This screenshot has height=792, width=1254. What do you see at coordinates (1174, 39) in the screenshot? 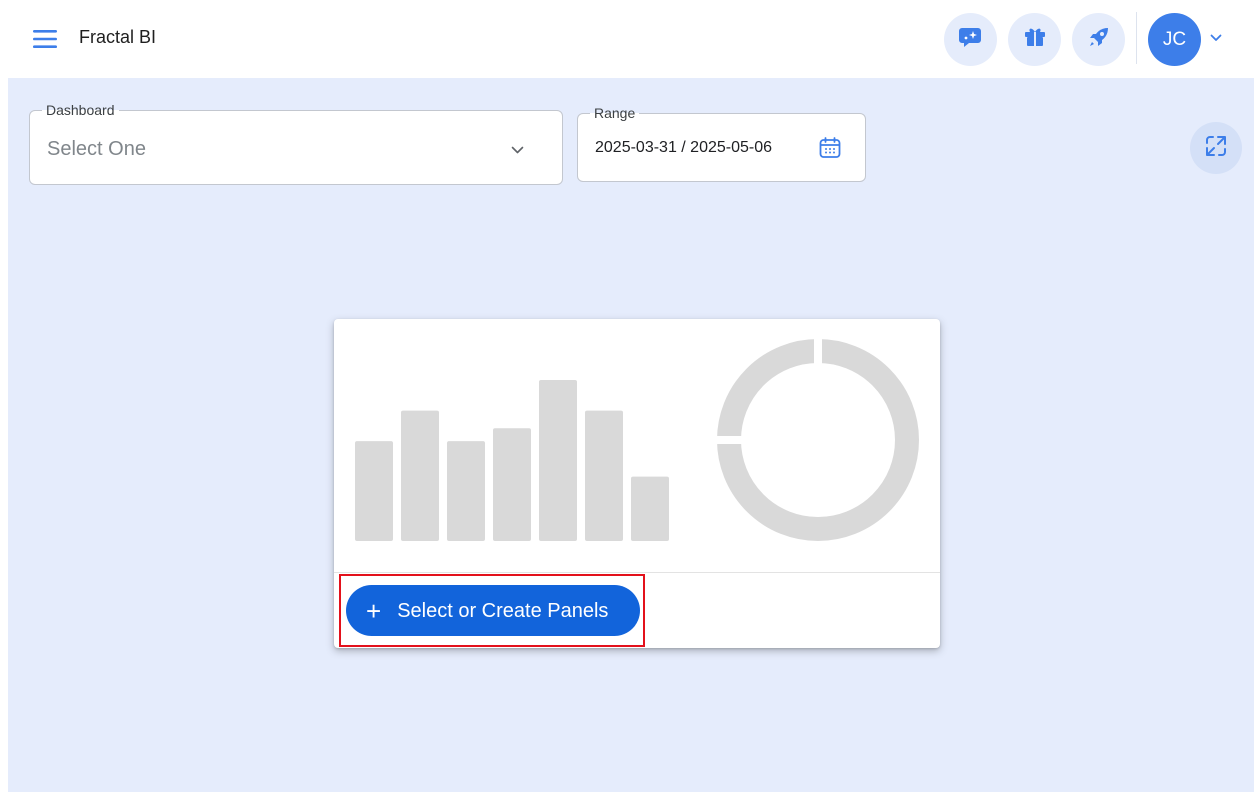
I see `user-avatar: JC` at bounding box center [1174, 39].